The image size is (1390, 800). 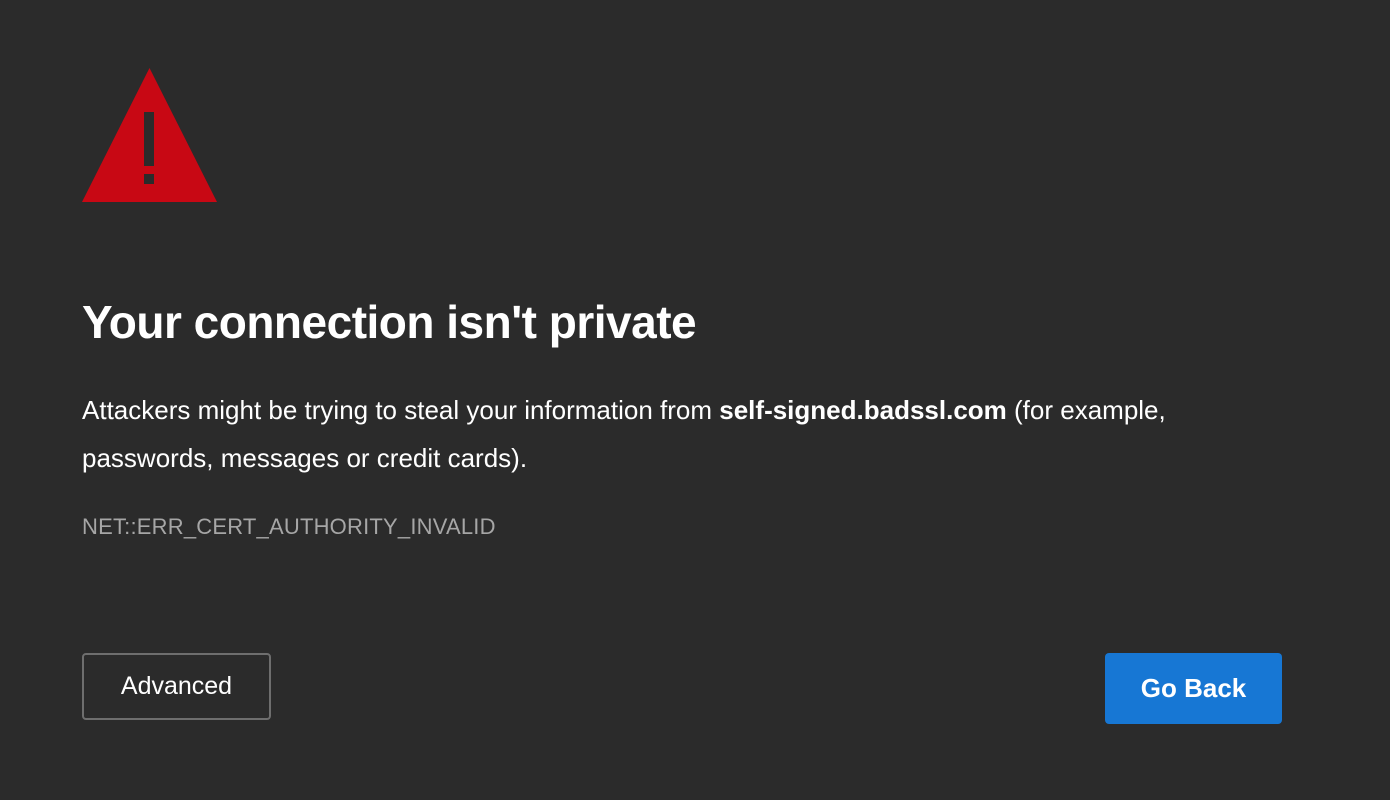 I want to click on go-back-button: Go Back, so click(x=1193, y=688).